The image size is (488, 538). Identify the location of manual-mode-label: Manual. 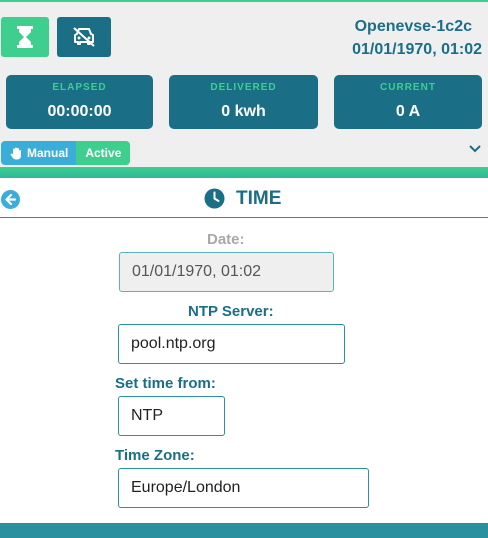
(48, 153).